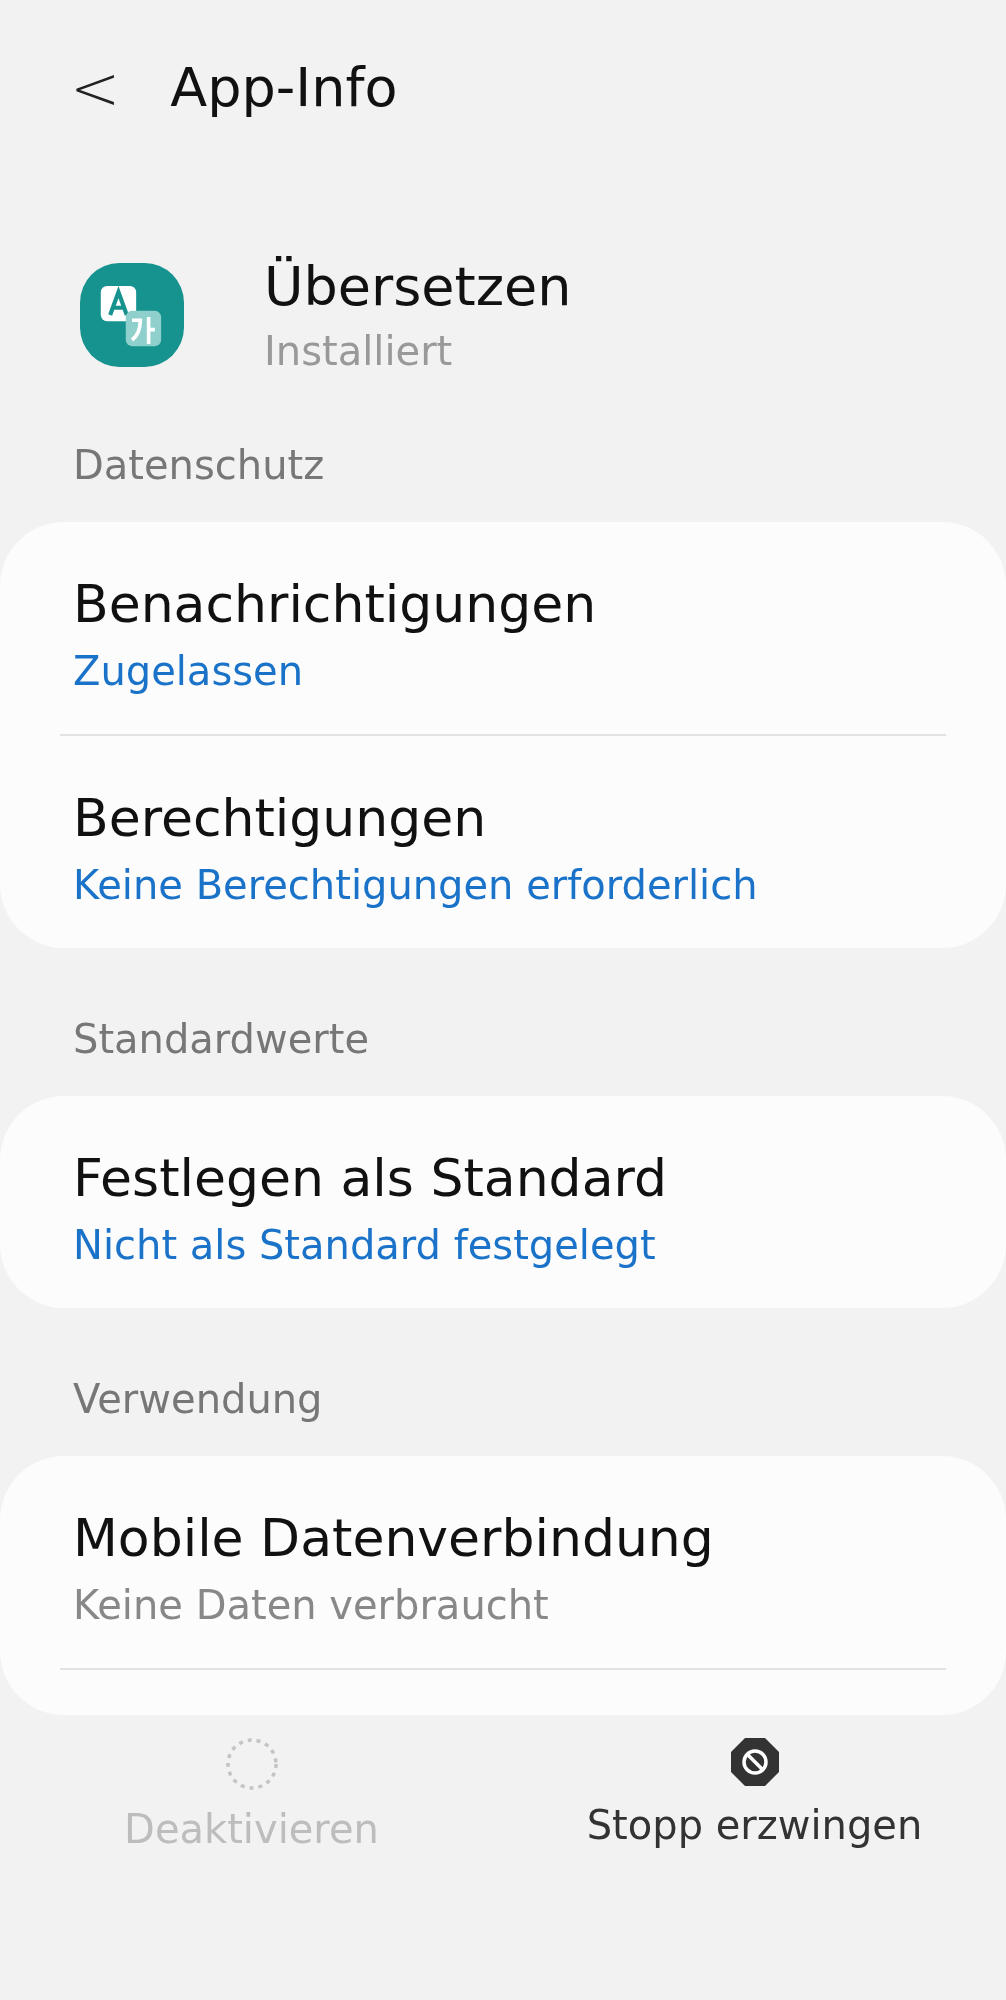  I want to click on section-title: Datenschutz, so click(199, 465).